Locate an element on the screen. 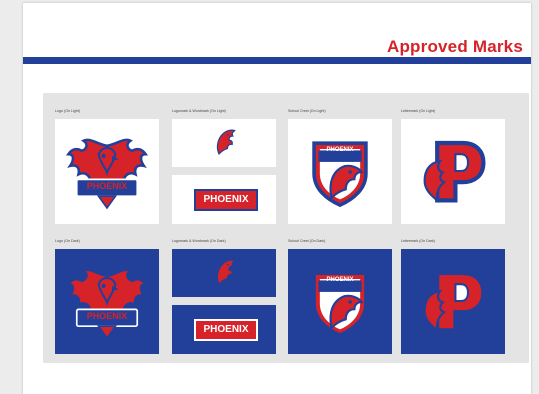 This screenshot has height=394, width=539. letter-light-tile is located at coordinates (453, 171).